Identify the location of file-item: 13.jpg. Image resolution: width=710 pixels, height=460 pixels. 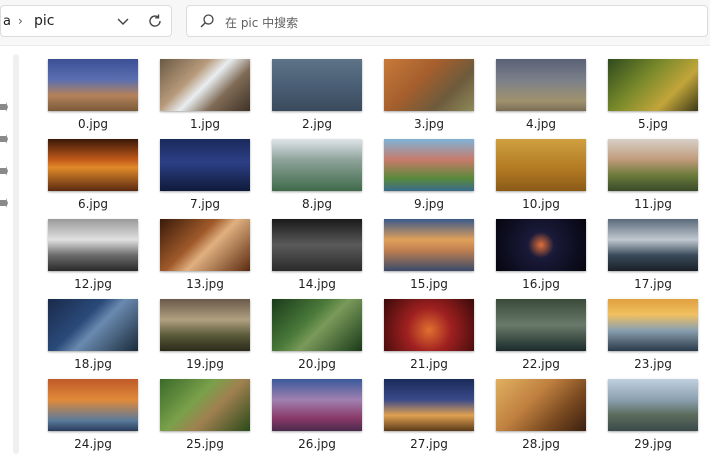
(203, 255).